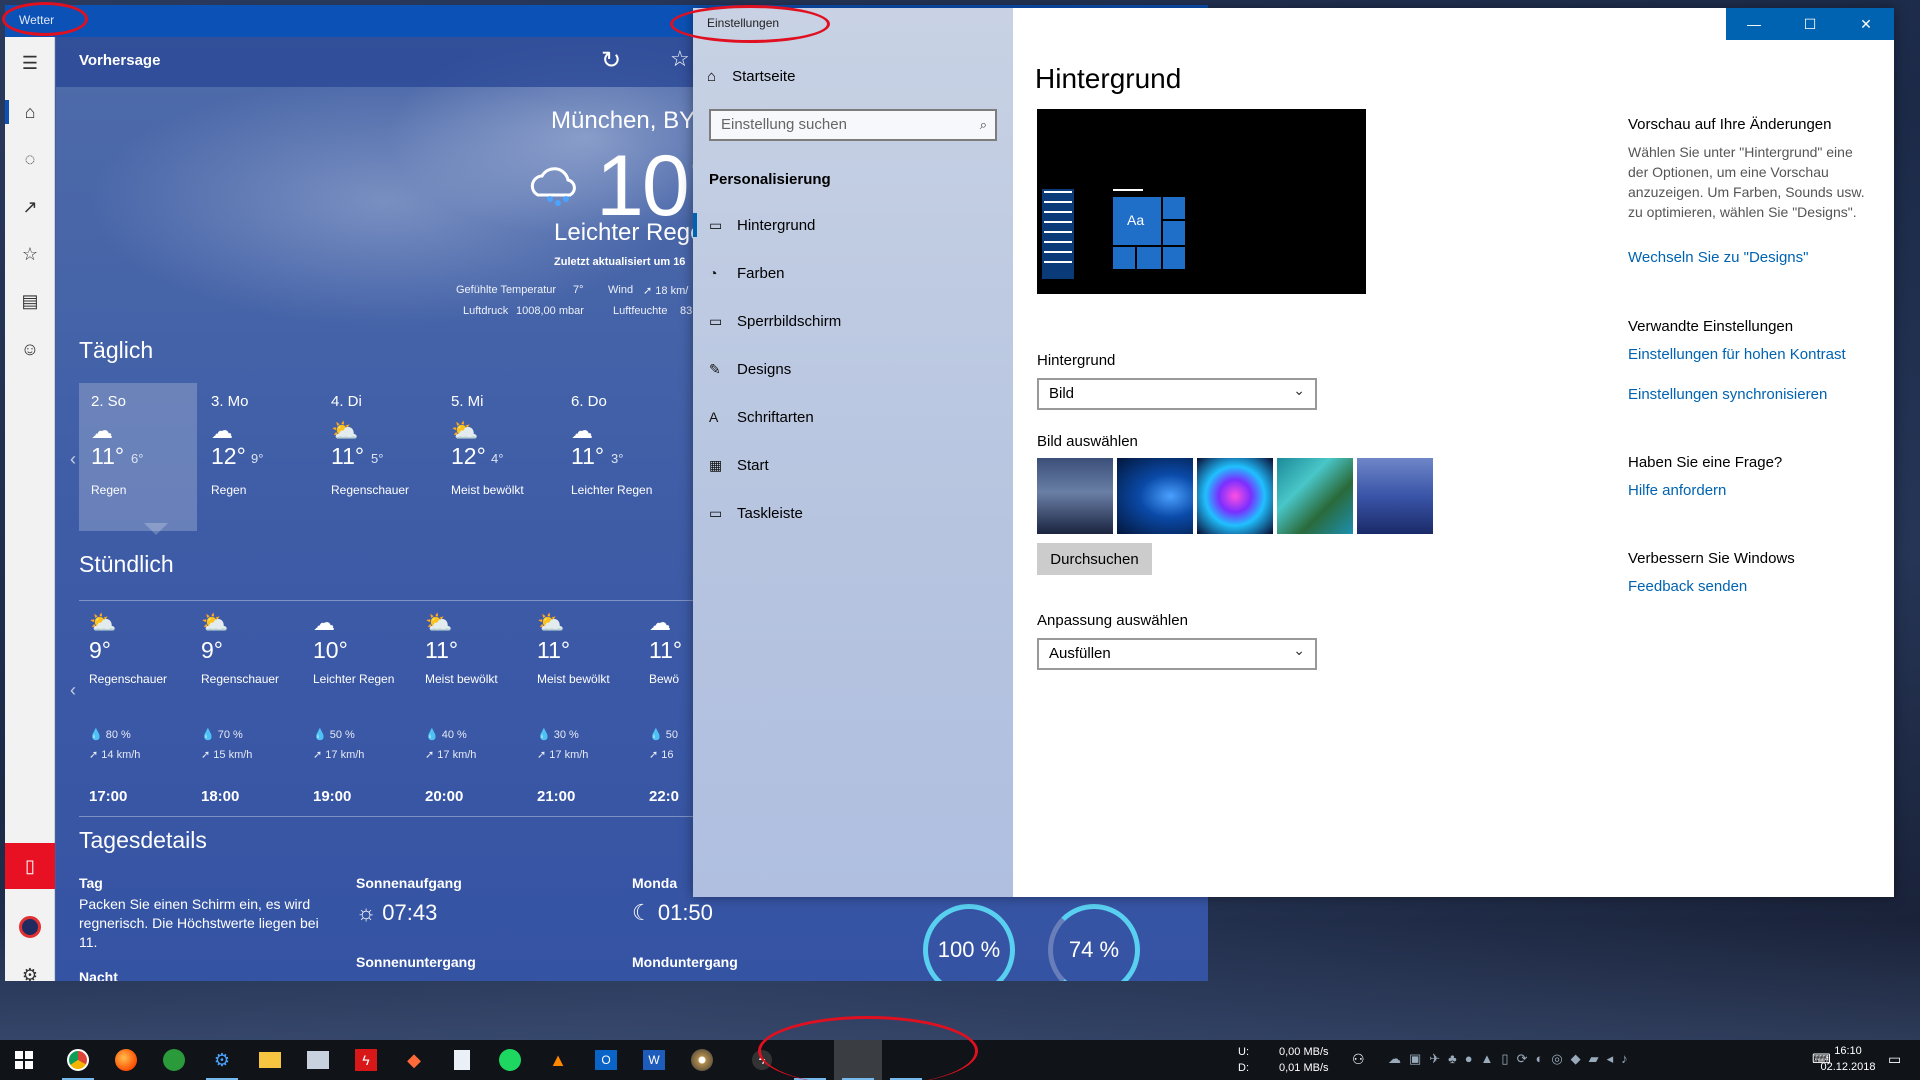 Image resolution: width=1920 pixels, height=1080 pixels. What do you see at coordinates (222, 1060) in the screenshot?
I see `settings-app-icon: ⚙` at bounding box center [222, 1060].